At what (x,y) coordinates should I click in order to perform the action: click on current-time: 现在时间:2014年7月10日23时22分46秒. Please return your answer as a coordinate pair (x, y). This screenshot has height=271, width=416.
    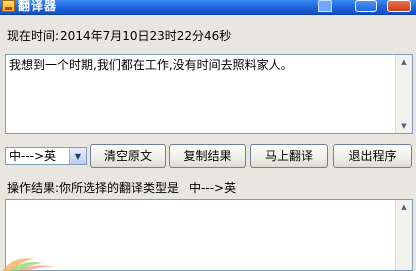
    Looking at the image, I should click on (119, 36).